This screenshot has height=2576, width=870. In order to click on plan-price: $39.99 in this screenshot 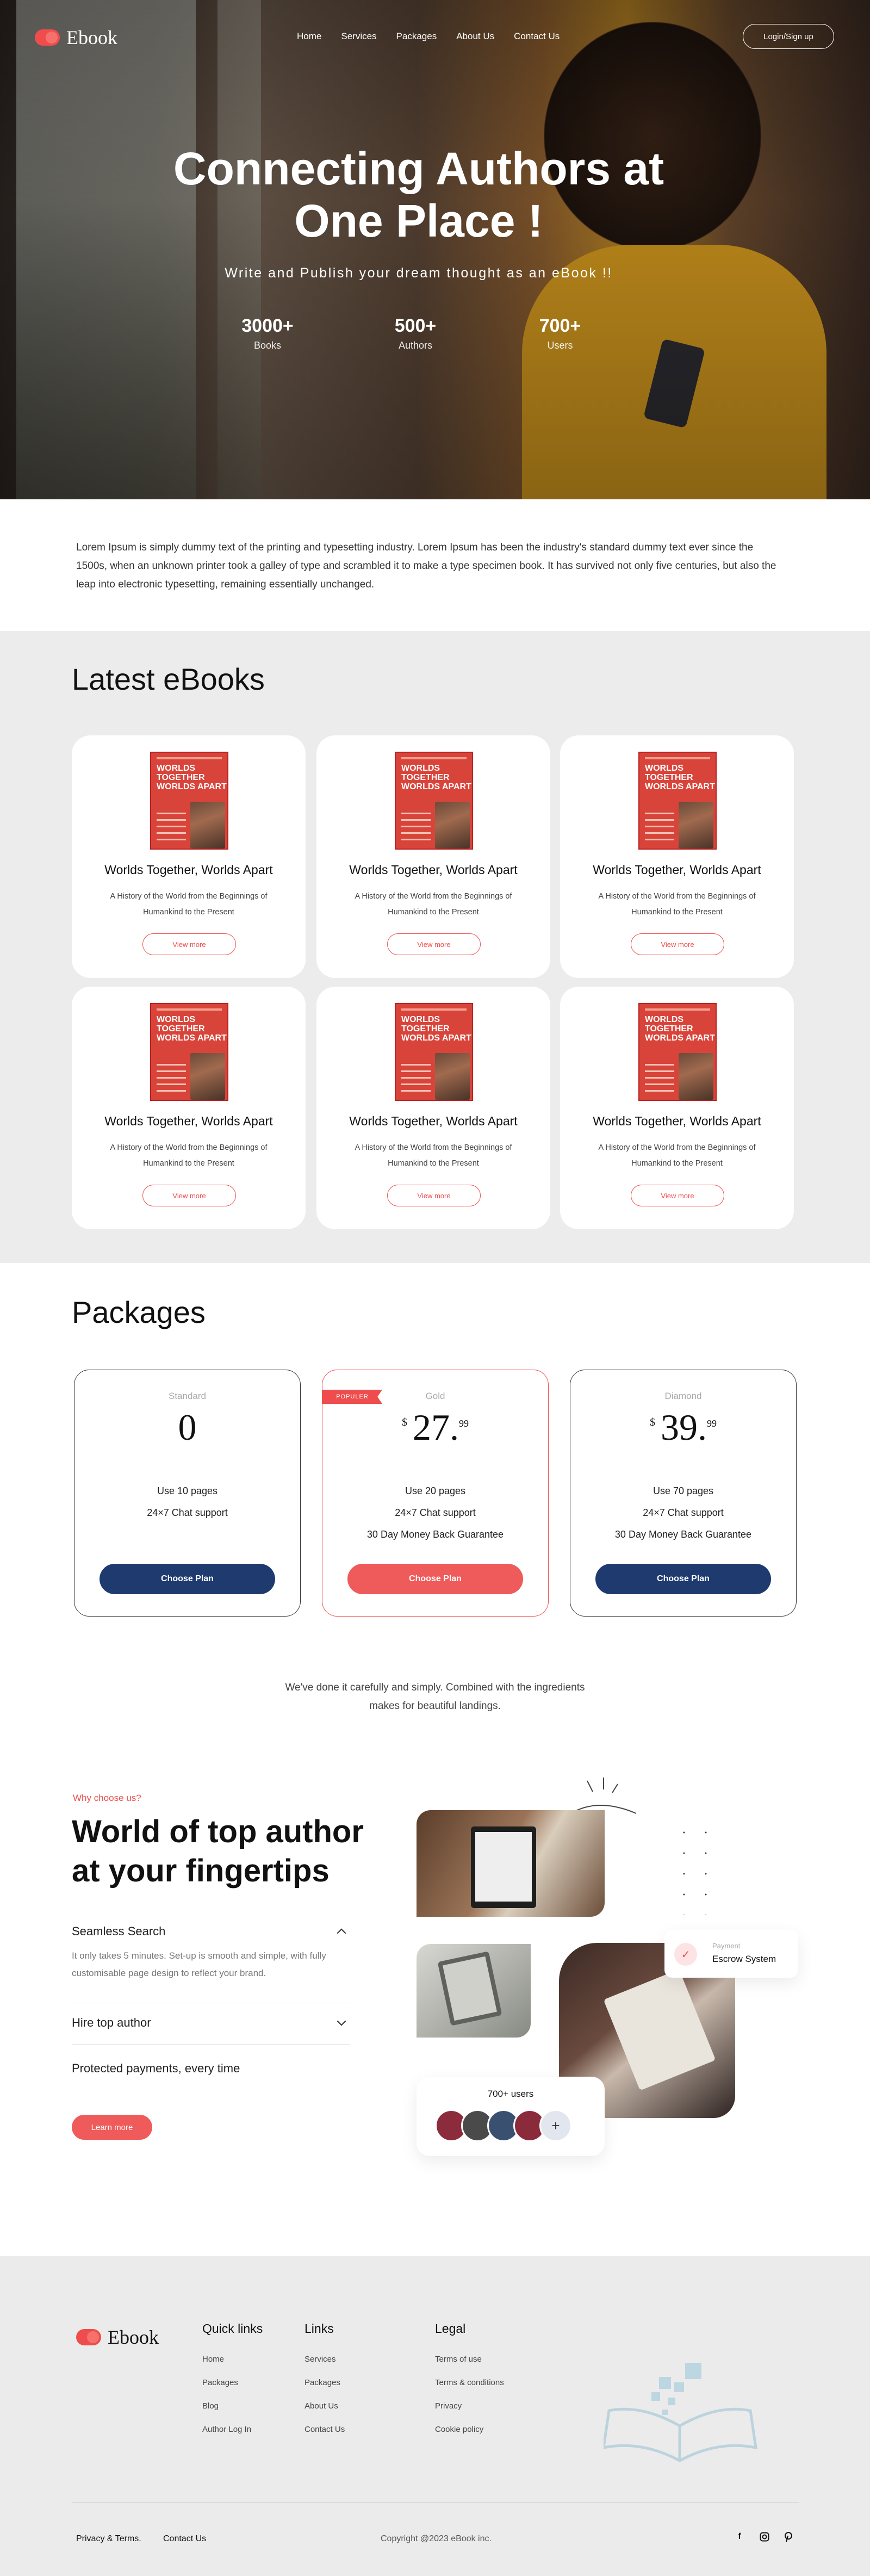, I will do `click(683, 1428)`.